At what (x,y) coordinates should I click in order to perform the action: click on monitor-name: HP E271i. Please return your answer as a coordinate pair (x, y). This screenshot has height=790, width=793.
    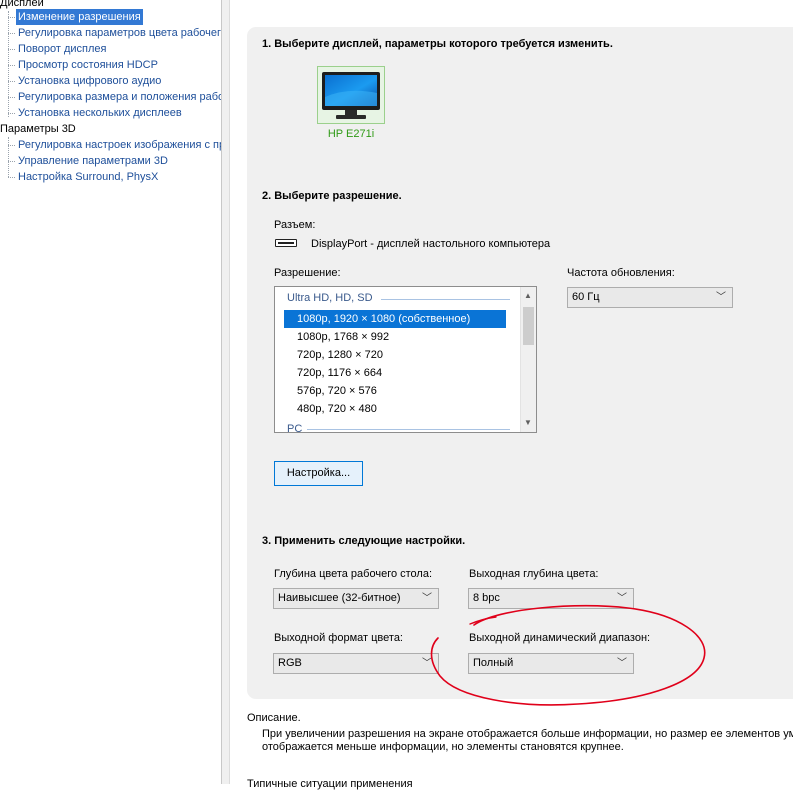
    Looking at the image, I should click on (351, 134).